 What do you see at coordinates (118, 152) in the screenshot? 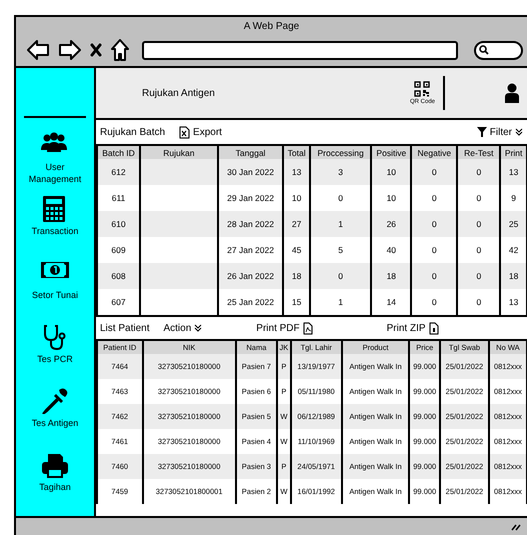
I see `column-header: Batch ID` at bounding box center [118, 152].